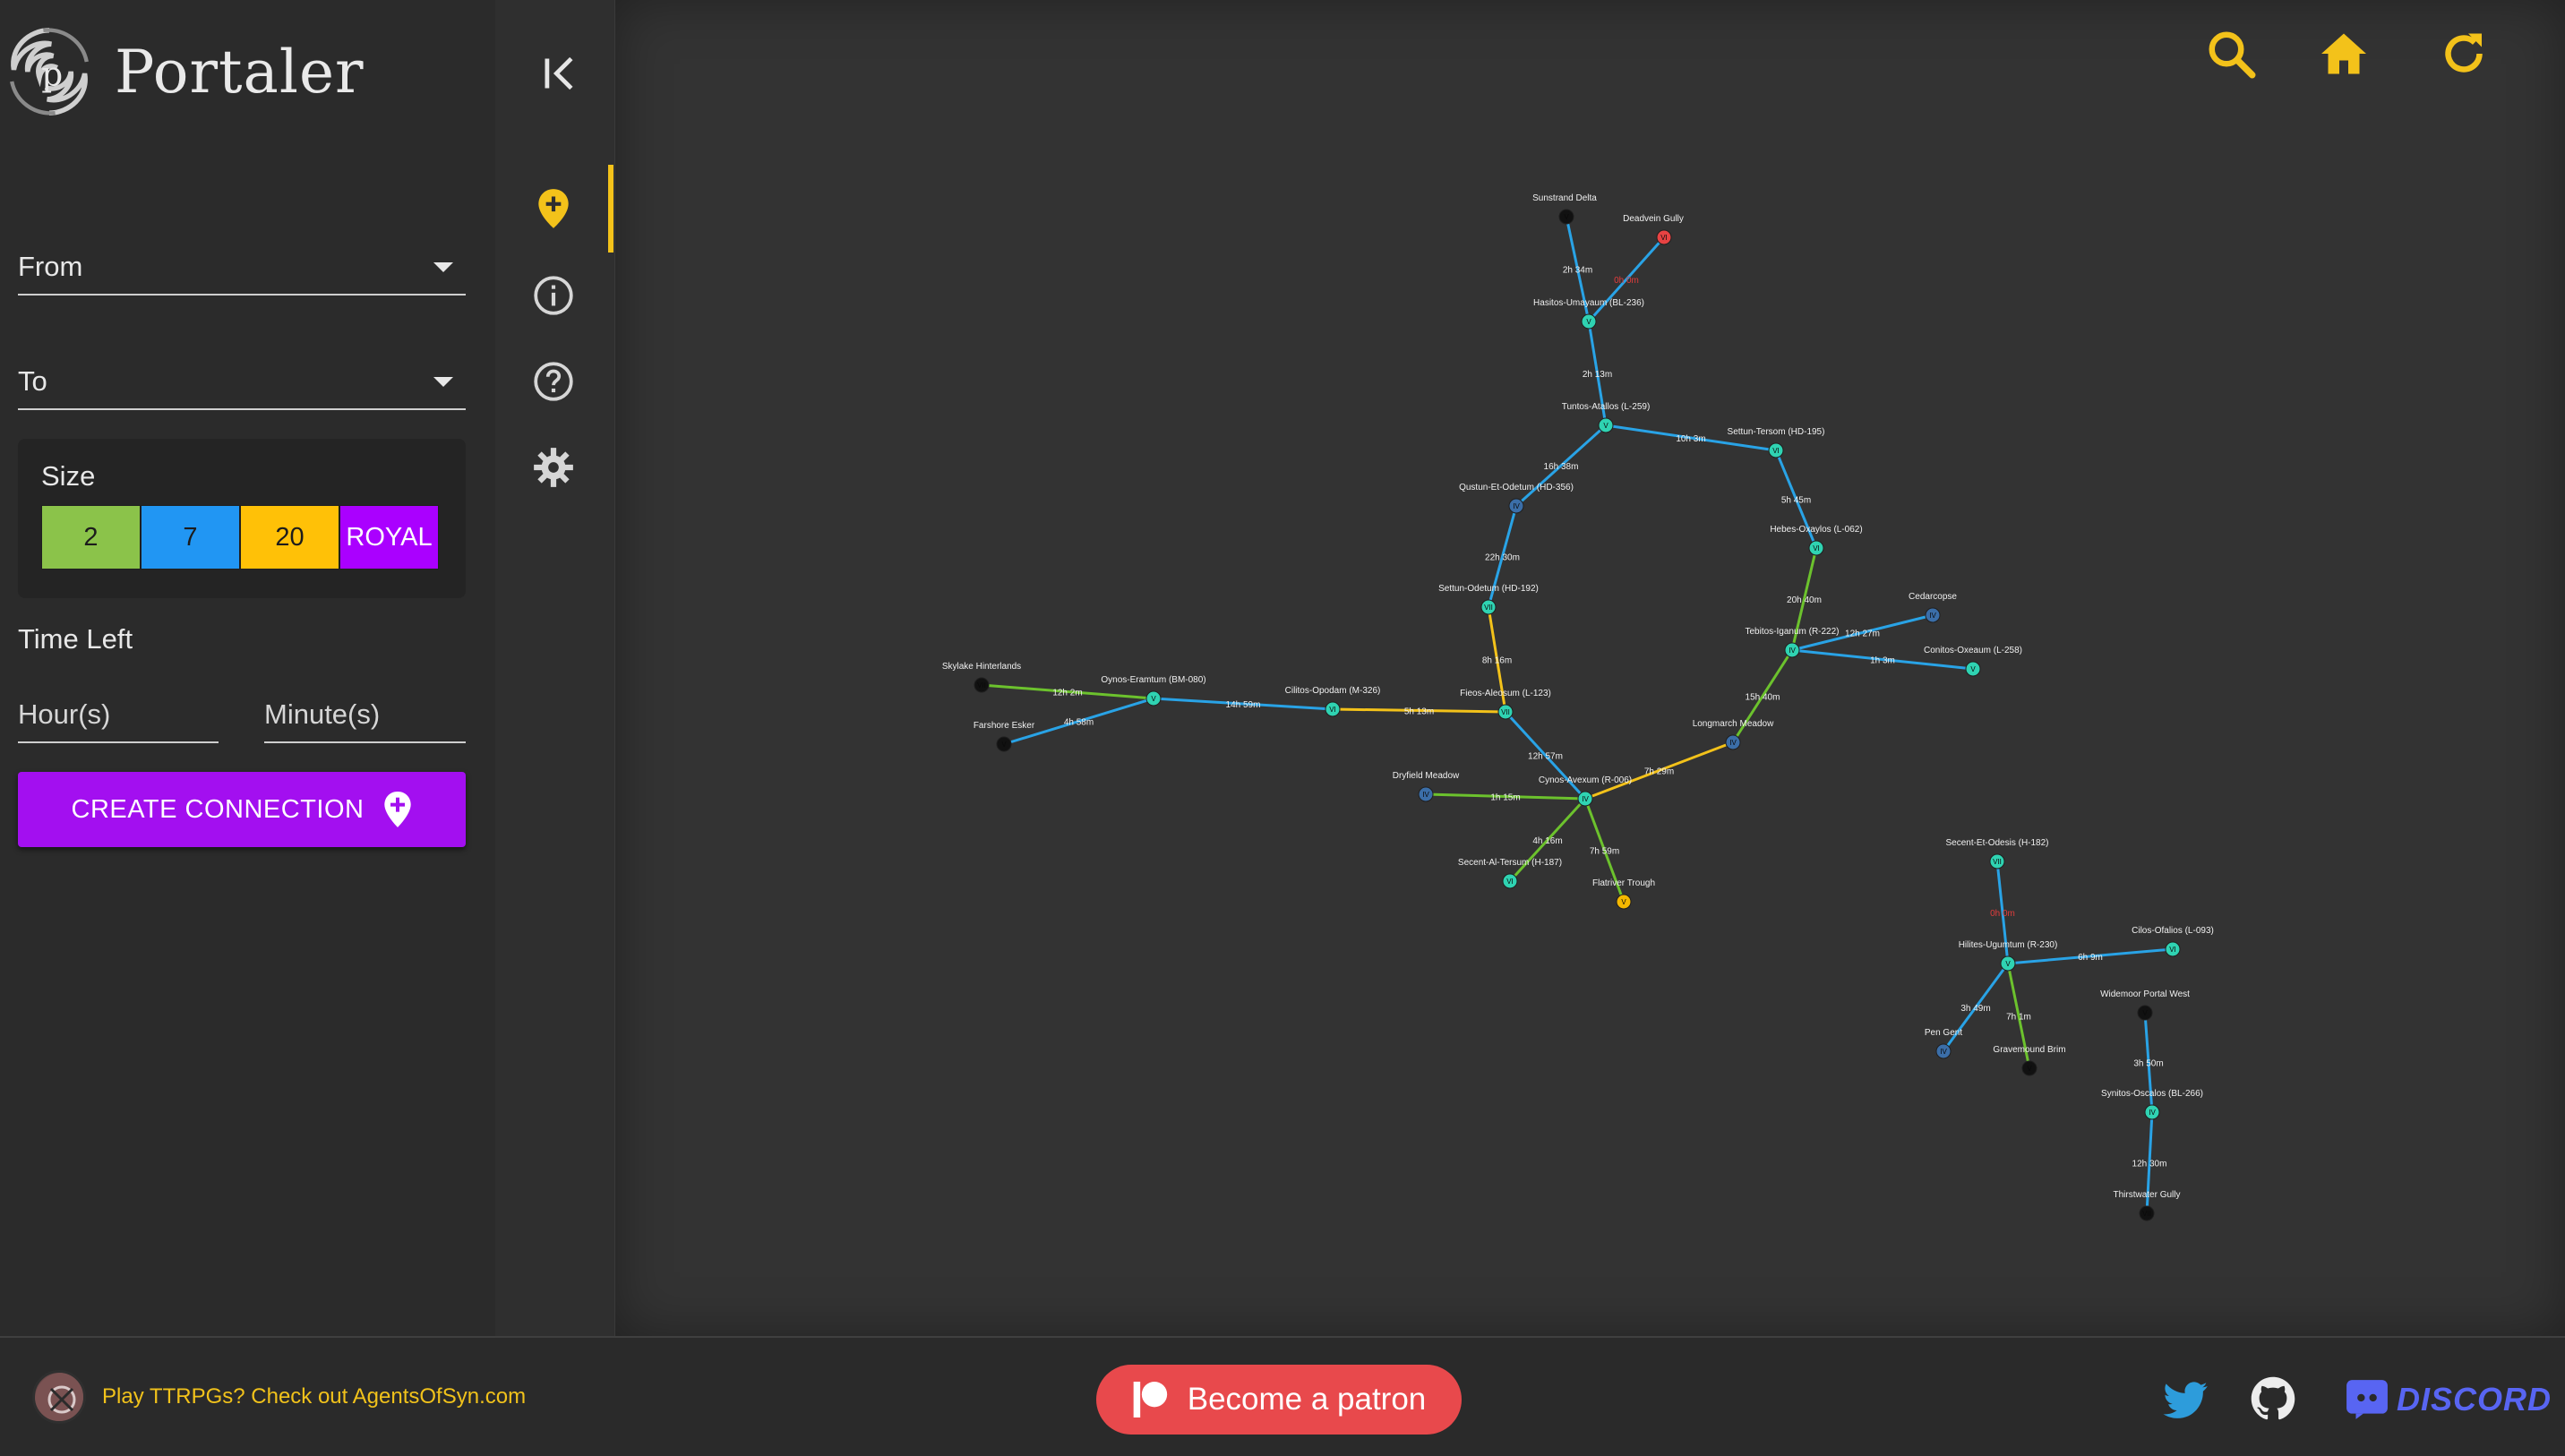  Describe the element at coordinates (1488, 599) in the screenshot. I see `zone-node-settun_odetum: VII Settun-Odetum (HD-192)` at that location.